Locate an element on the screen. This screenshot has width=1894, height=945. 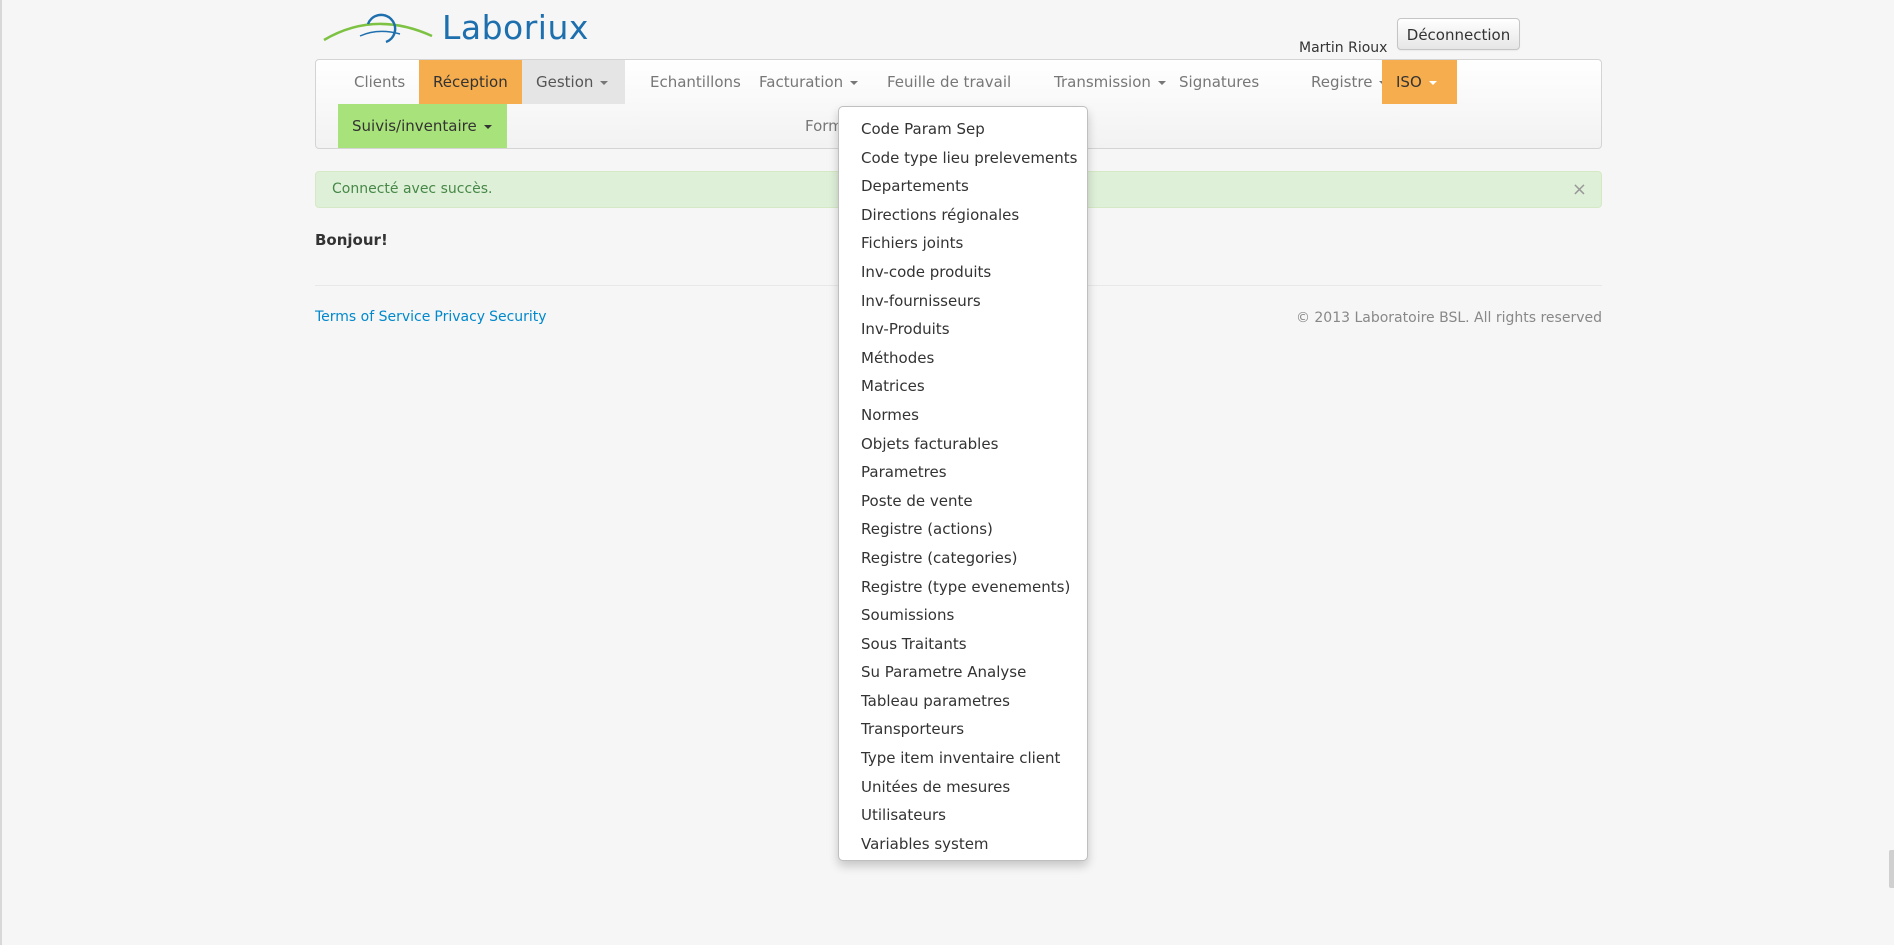
security-link: Security is located at coordinates (518, 317).